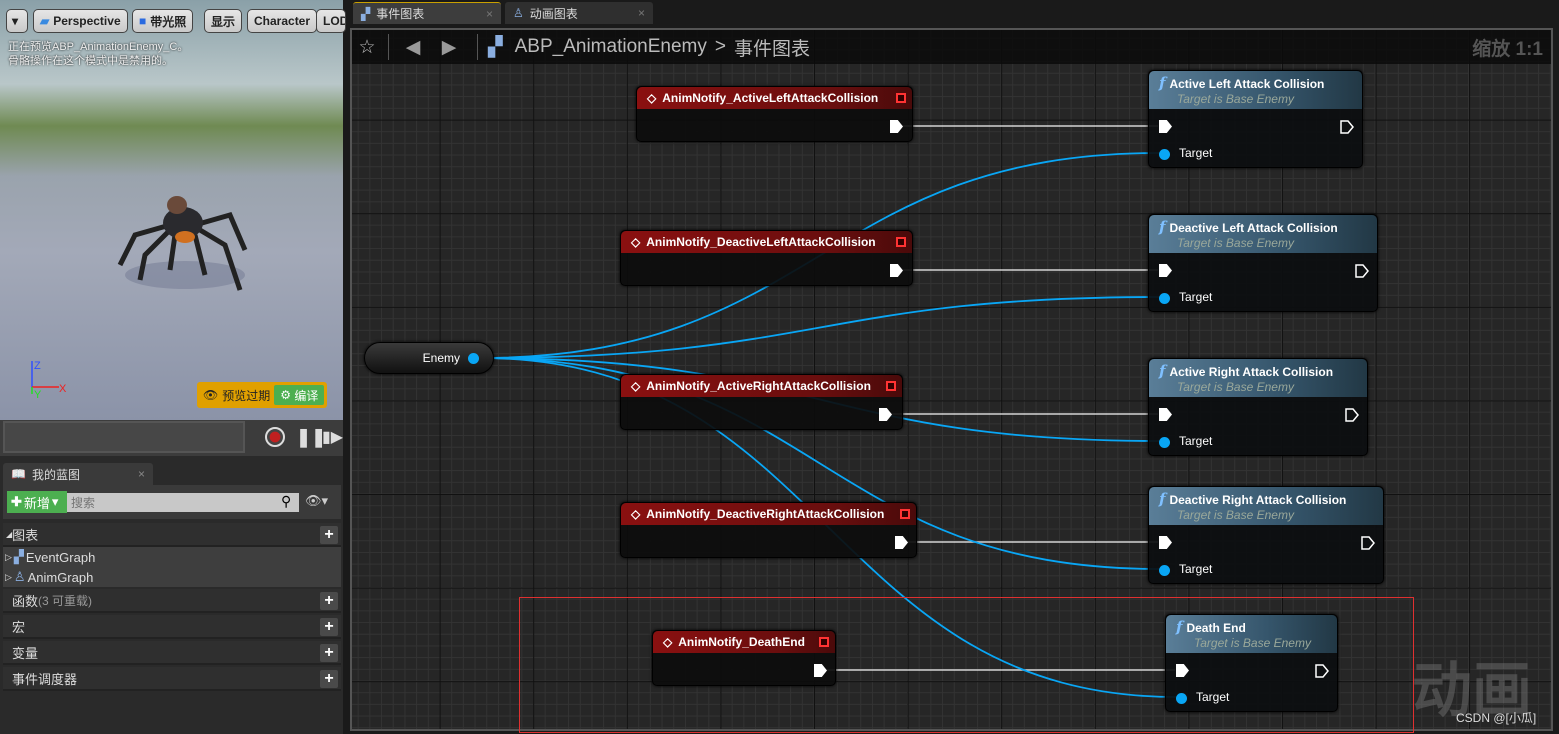 This screenshot has width=1559, height=734. Describe the element at coordinates (1496, 718) in the screenshot. I see `credit-text: CSDN @[小瓜]` at that location.